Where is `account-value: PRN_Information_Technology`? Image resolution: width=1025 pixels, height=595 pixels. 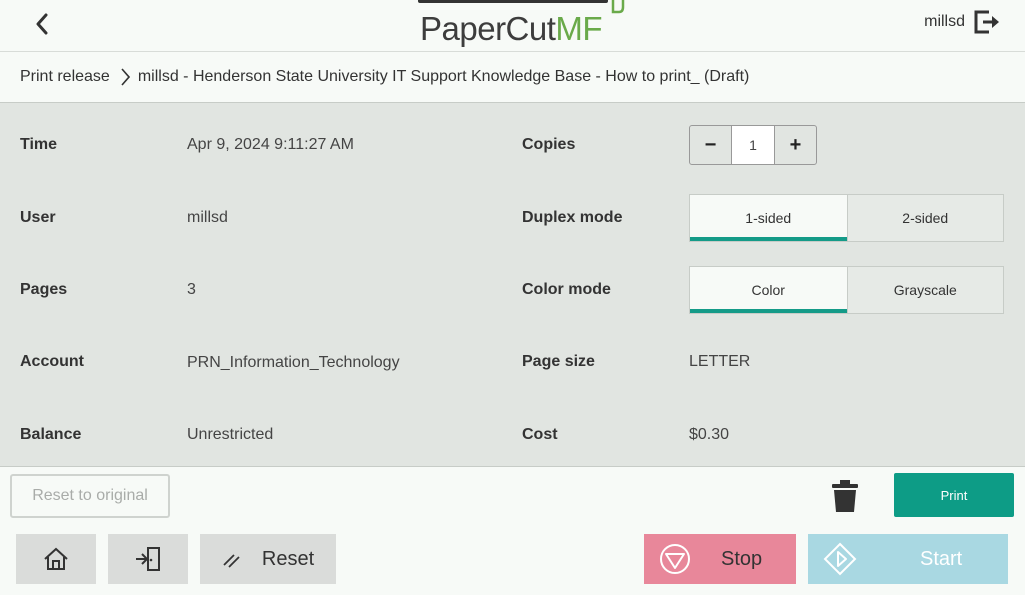 account-value: PRN_Information_Technology is located at coordinates (293, 362).